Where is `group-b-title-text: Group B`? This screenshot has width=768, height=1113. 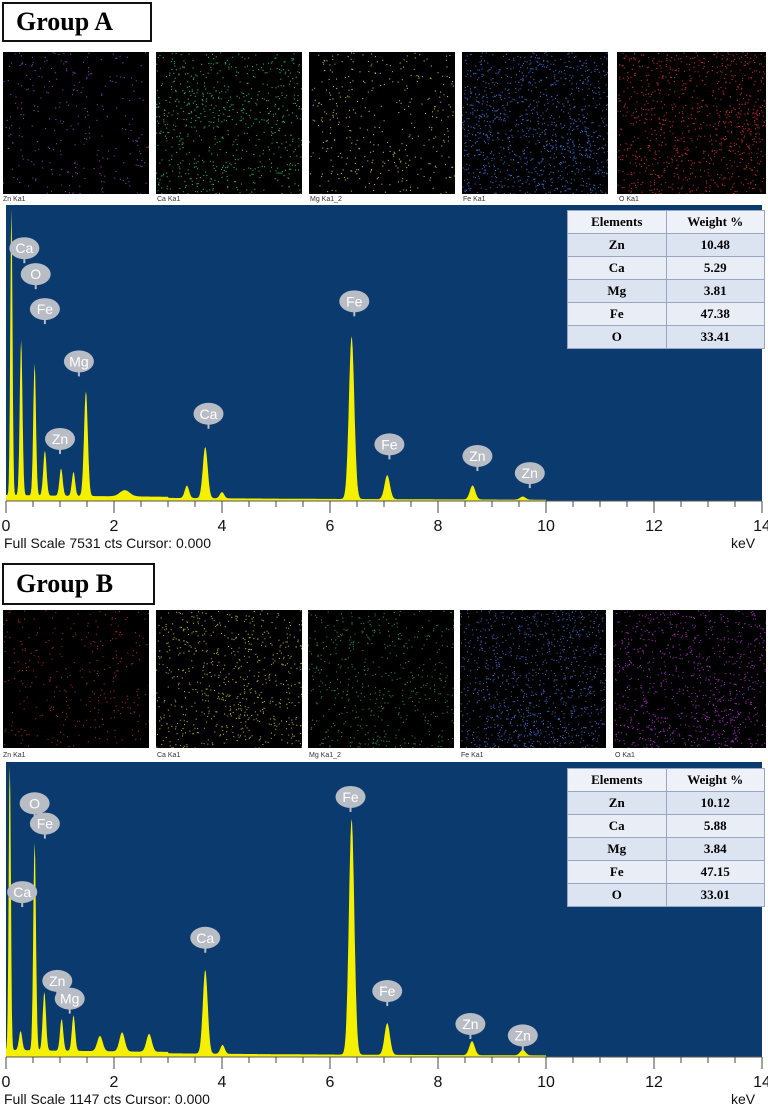
group-b-title-text: Group B is located at coordinates (65, 583).